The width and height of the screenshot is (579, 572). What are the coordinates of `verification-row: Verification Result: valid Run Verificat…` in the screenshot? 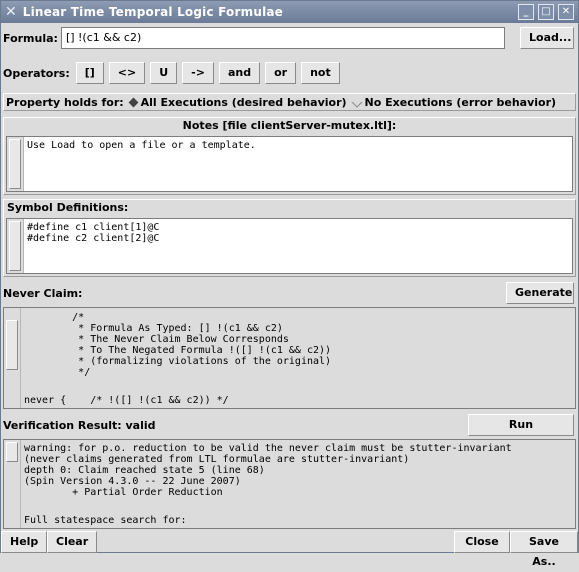 It's located at (289, 432).